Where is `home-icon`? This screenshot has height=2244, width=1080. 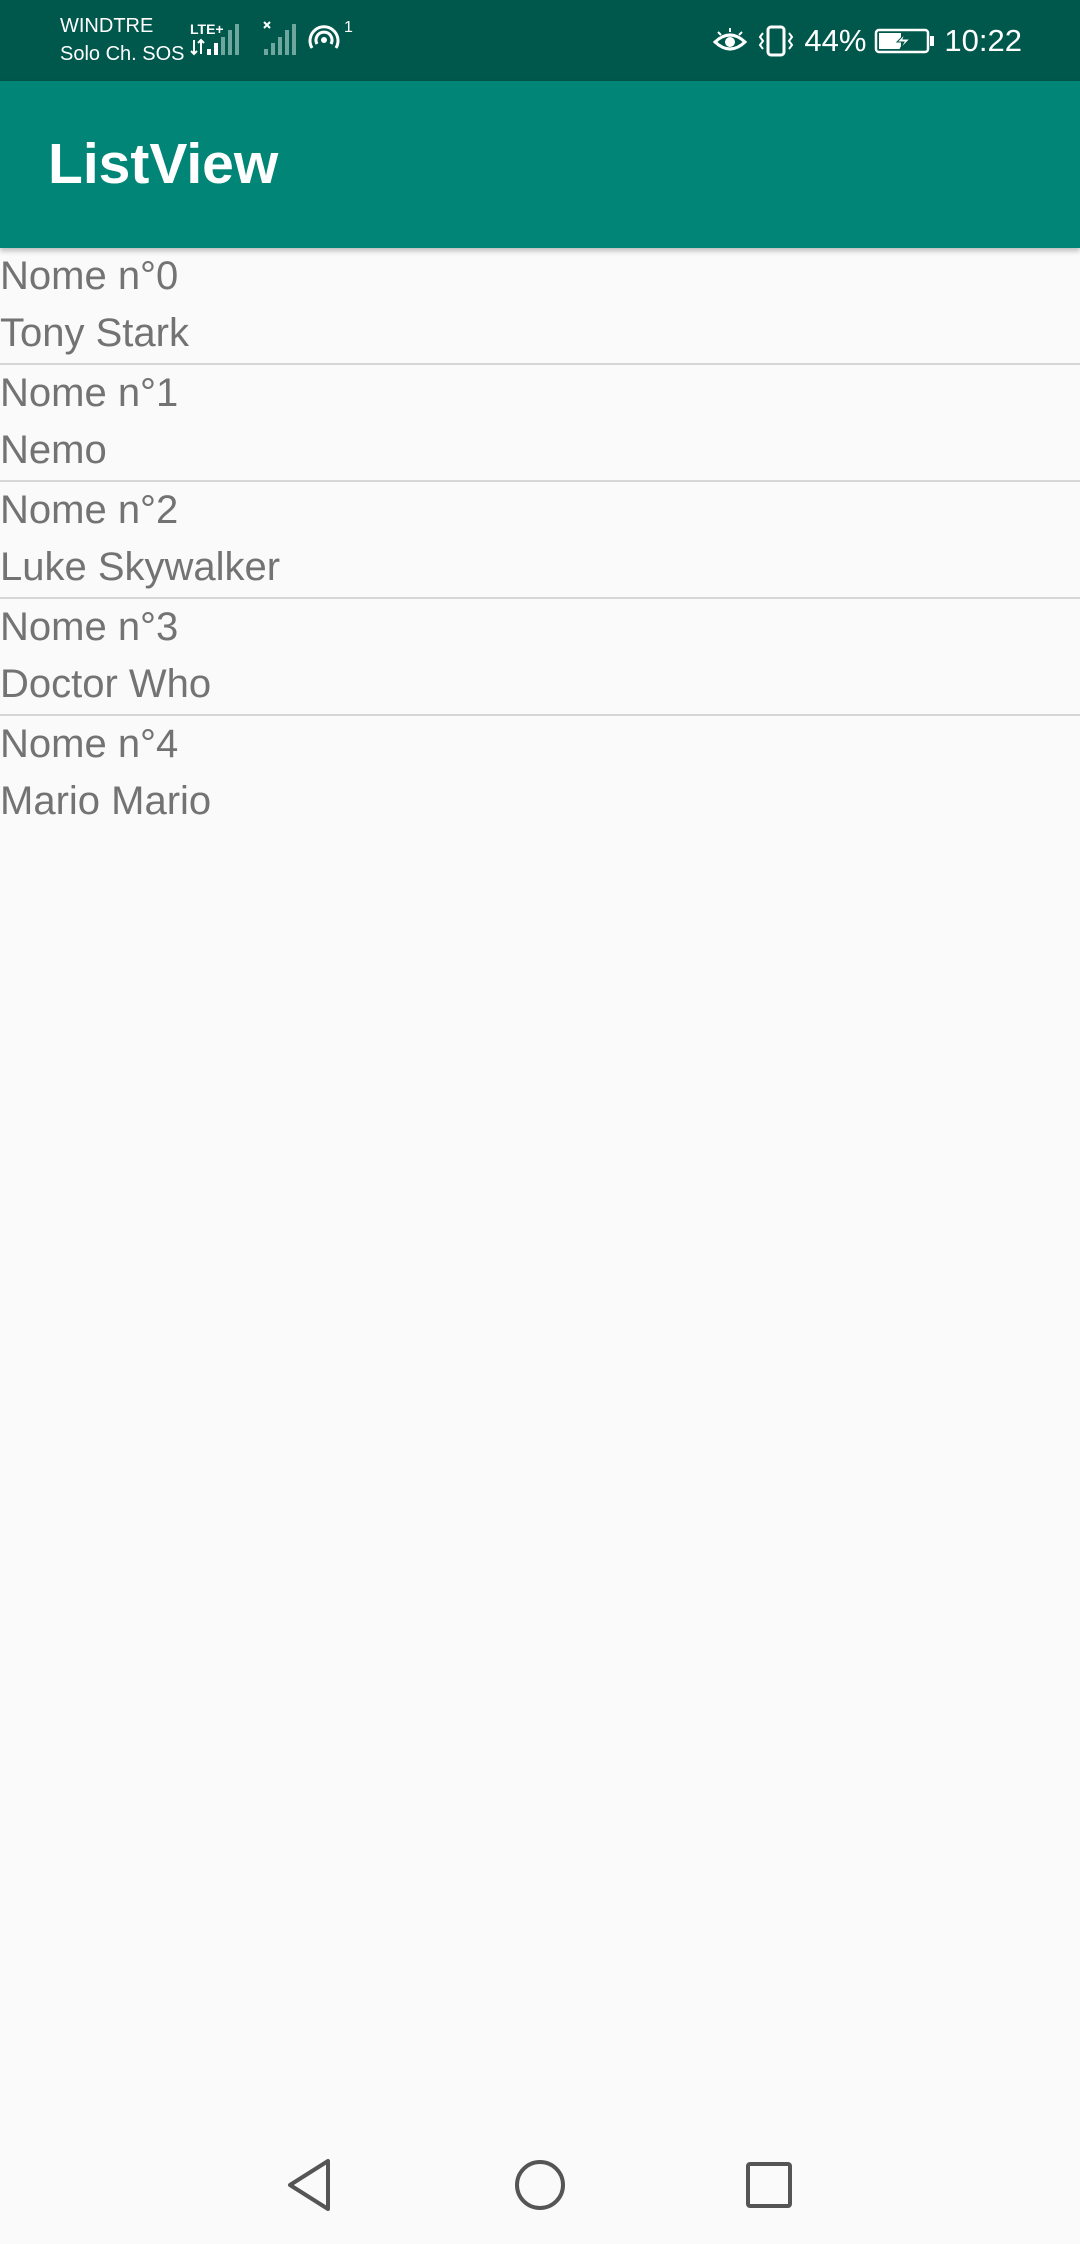
home-icon is located at coordinates (540, 2187).